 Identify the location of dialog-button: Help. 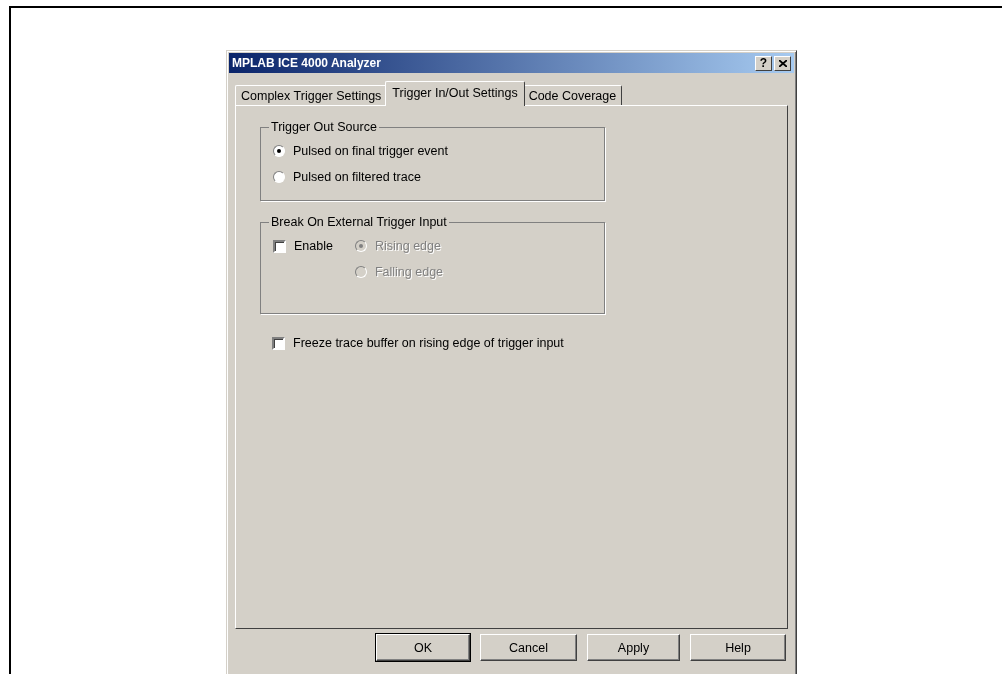
(738, 647).